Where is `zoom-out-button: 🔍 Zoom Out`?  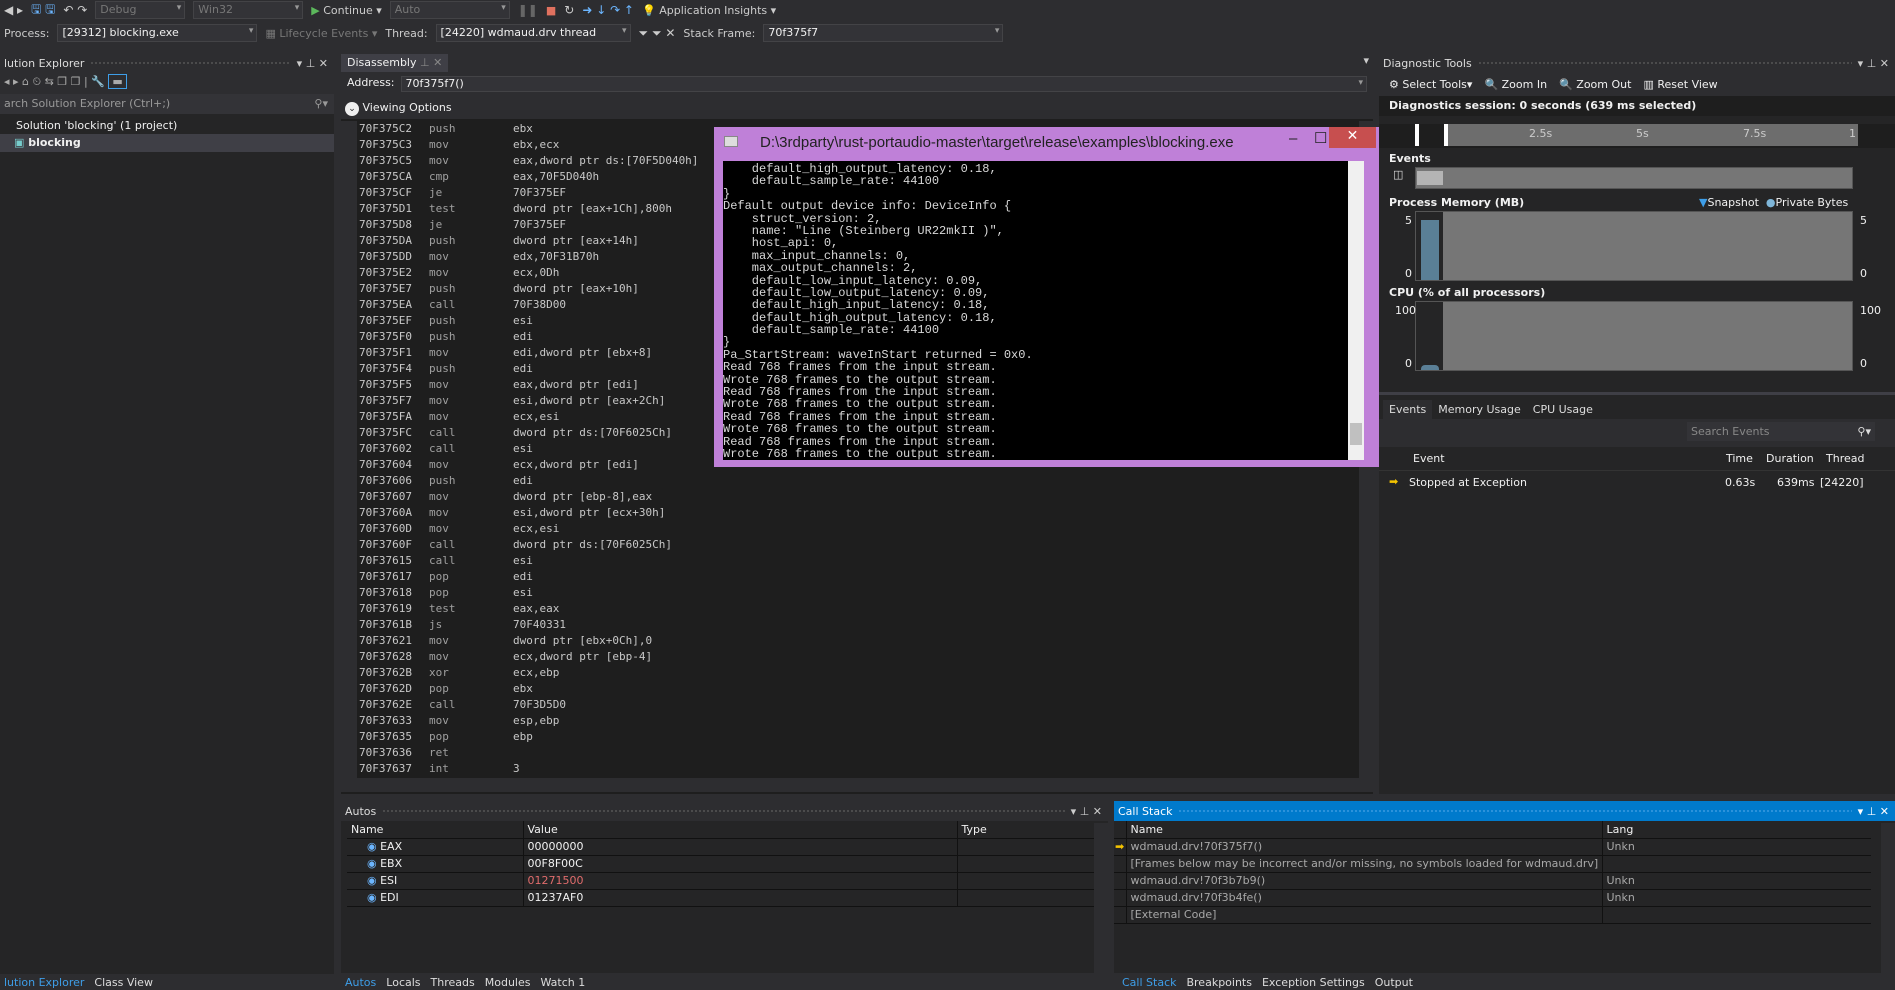 zoom-out-button: 🔍 Zoom Out is located at coordinates (1595, 84).